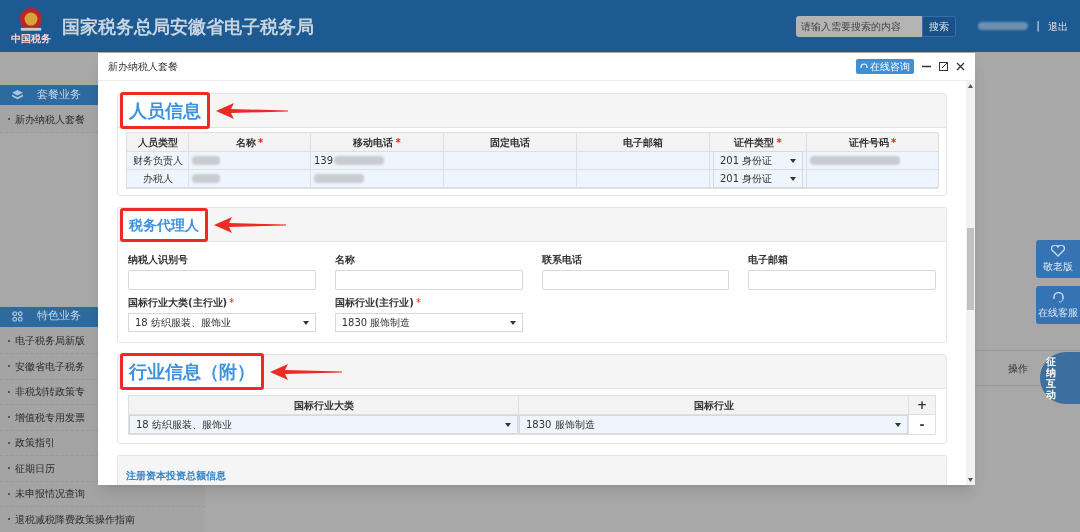 The image size is (1080, 532). What do you see at coordinates (176, 475) in the screenshot?
I see `section-title: 注册资本投资总额信息` at bounding box center [176, 475].